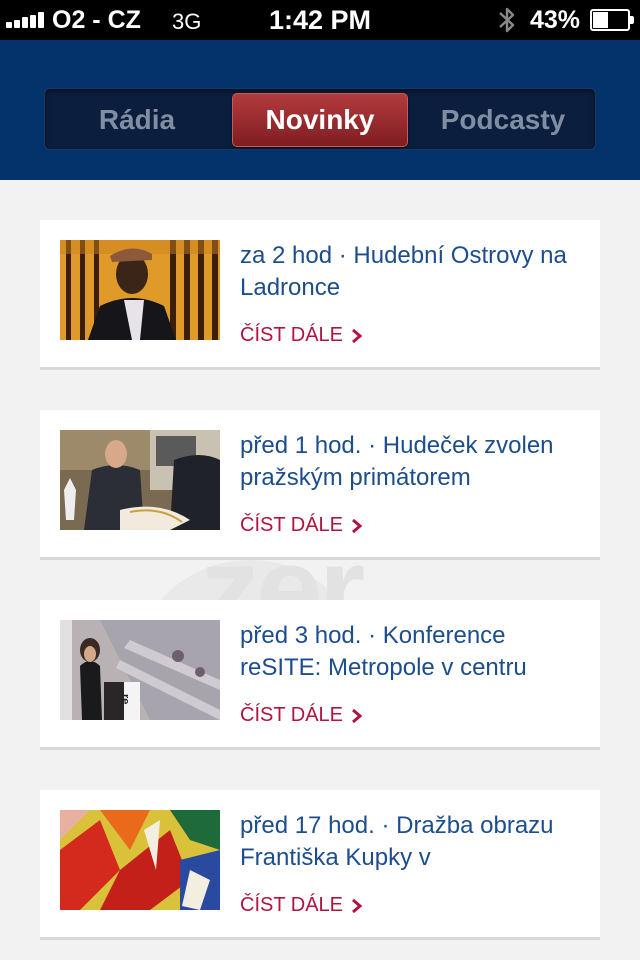 The image size is (640, 960). I want to click on app-header: Rádia Novinky Podcasty, so click(320, 110).